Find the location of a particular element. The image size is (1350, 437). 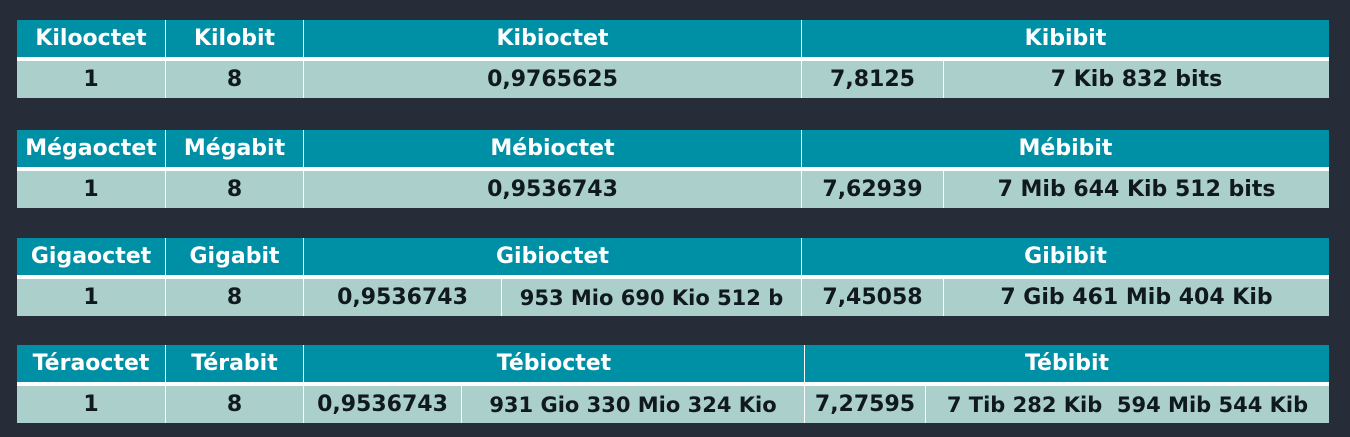

header-cell-bibit: Tébibit is located at coordinates (1067, 363).